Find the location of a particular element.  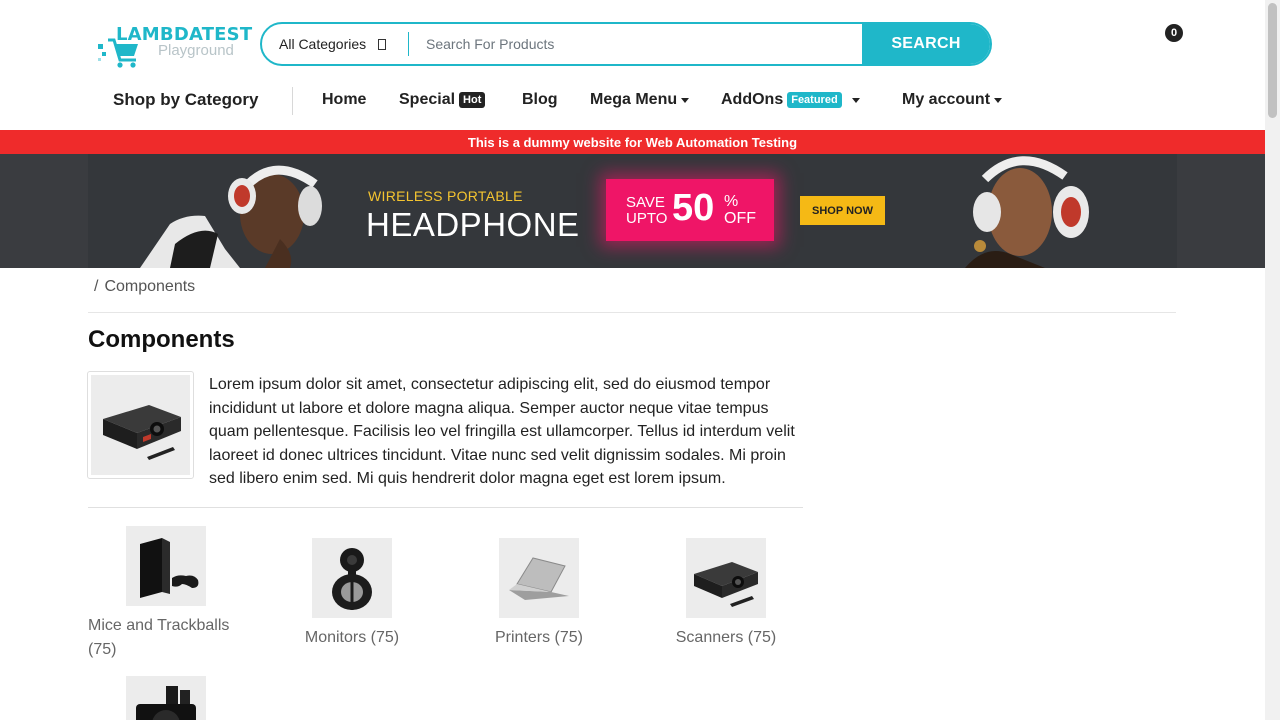

subcategory-cameras is located at coordinates (166, 698).